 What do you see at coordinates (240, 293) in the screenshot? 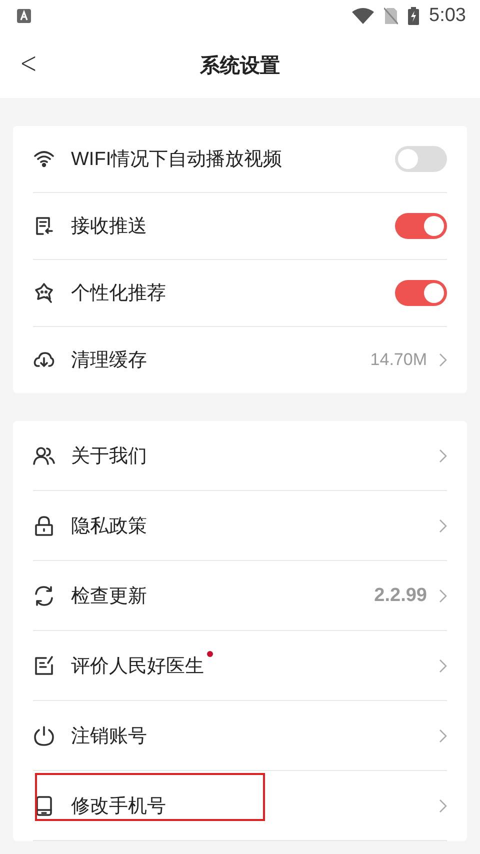
I see `settings-row: 个性化推荐` at bounding box center [240, 293].